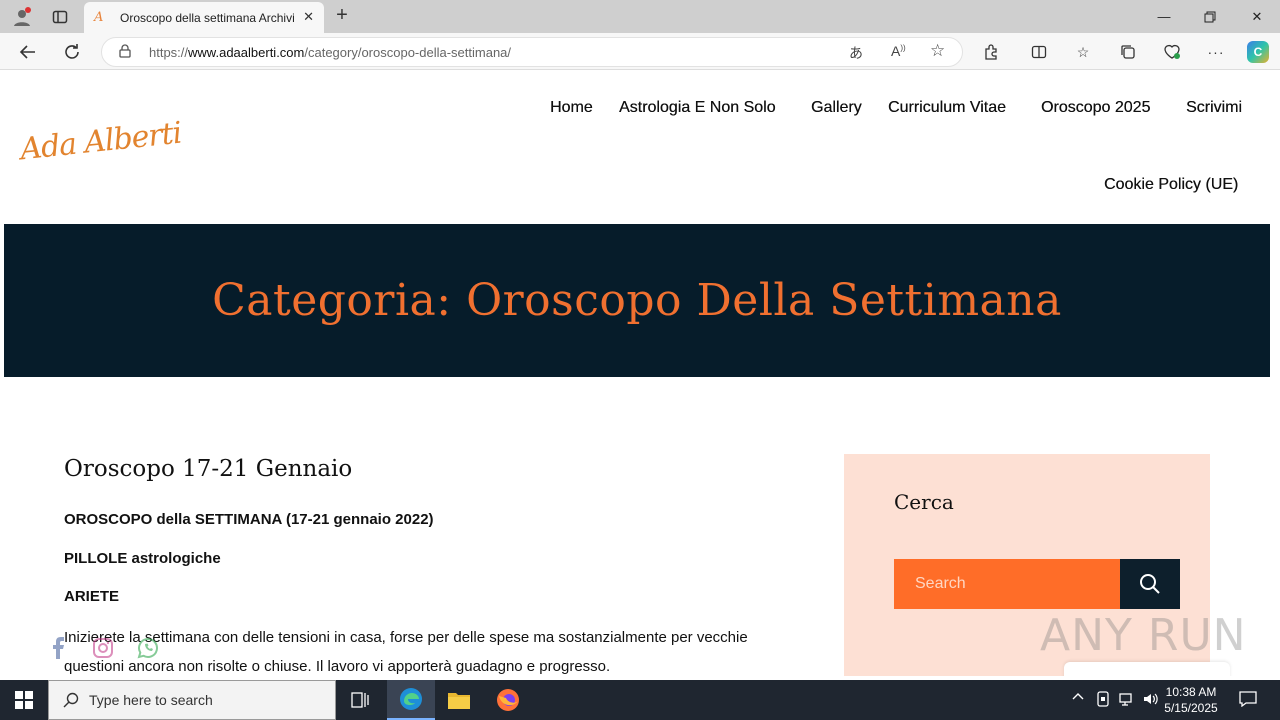  I want to click on post-section: PILLOLE astrologiche, so click(142, 558).